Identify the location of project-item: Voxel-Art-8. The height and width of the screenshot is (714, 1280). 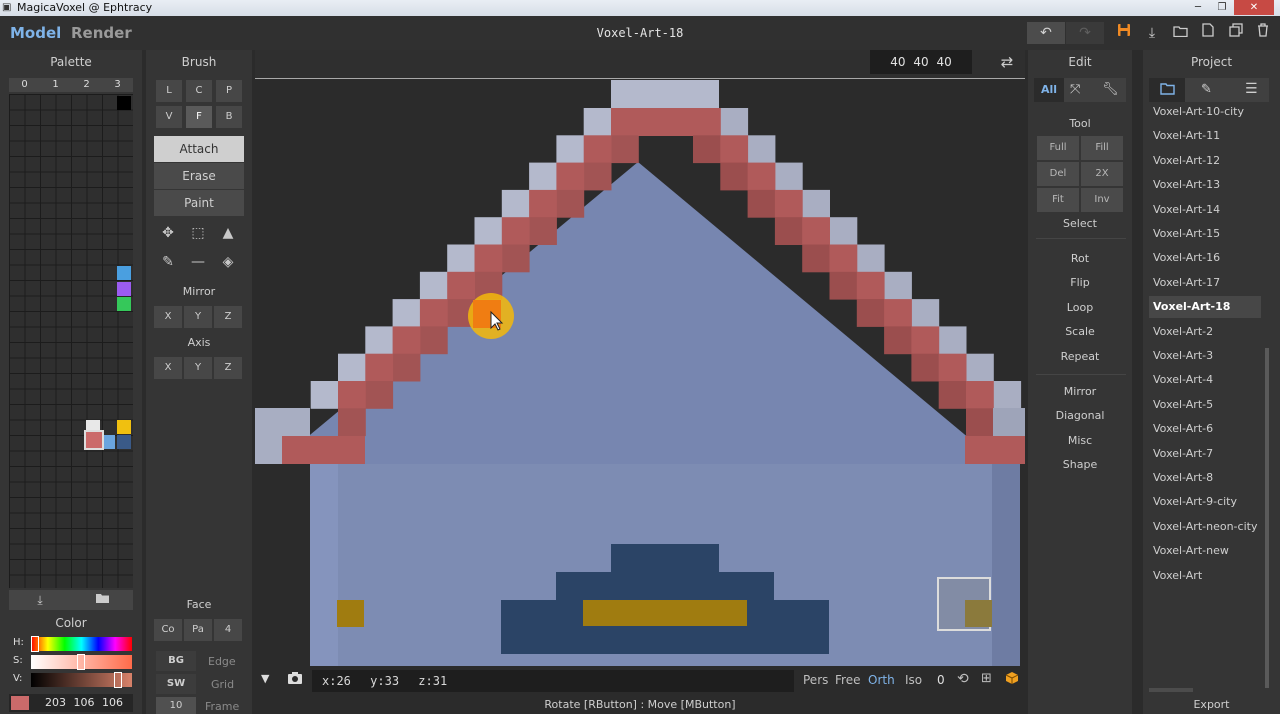
(1205, 478).